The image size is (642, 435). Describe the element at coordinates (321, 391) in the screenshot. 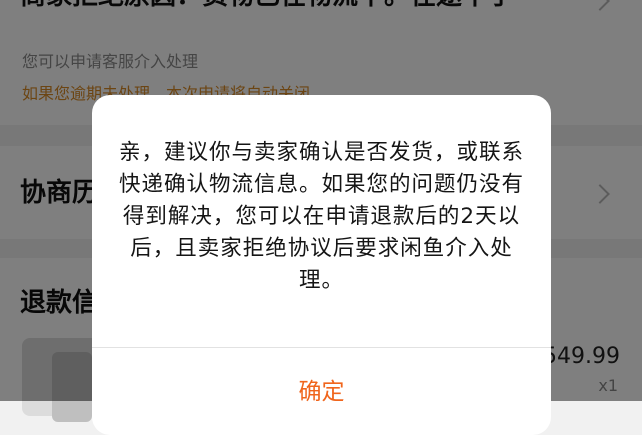

I see `confirm-button: 确定` at that location.